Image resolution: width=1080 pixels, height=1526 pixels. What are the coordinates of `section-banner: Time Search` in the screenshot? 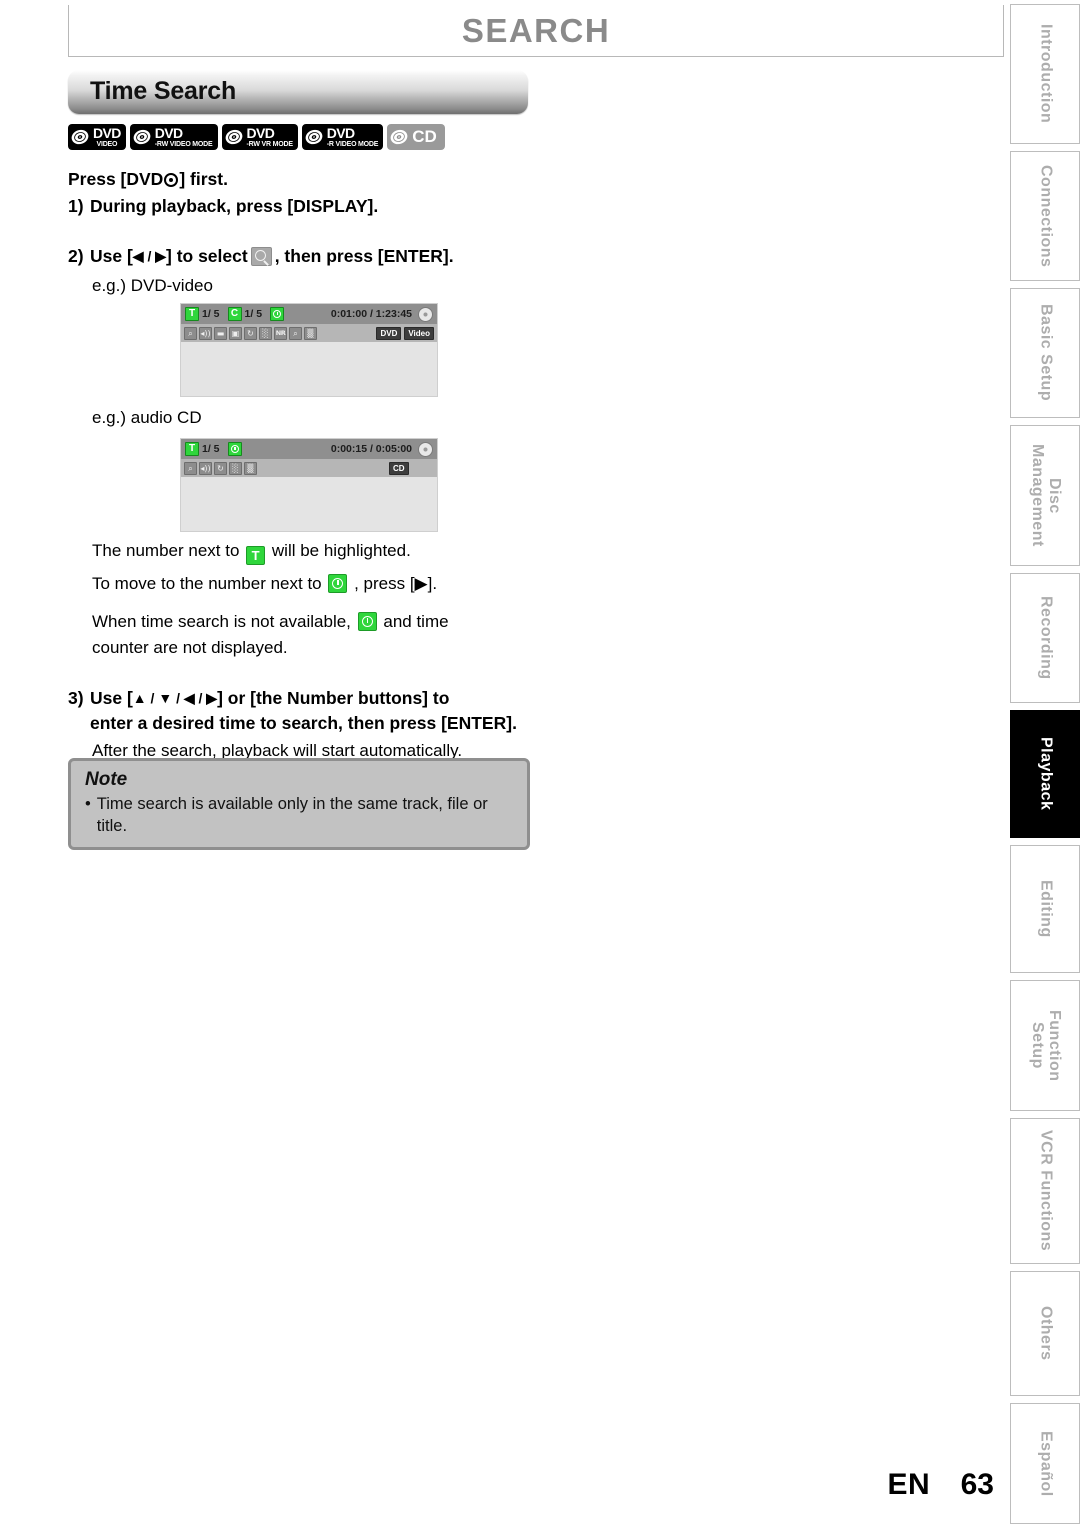 It's located at (298, 92).